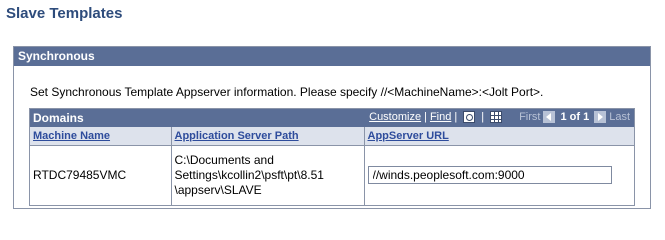 This screenshot has width=665, height=240. I want to click on customize-link: Customize, so click(395, 117).